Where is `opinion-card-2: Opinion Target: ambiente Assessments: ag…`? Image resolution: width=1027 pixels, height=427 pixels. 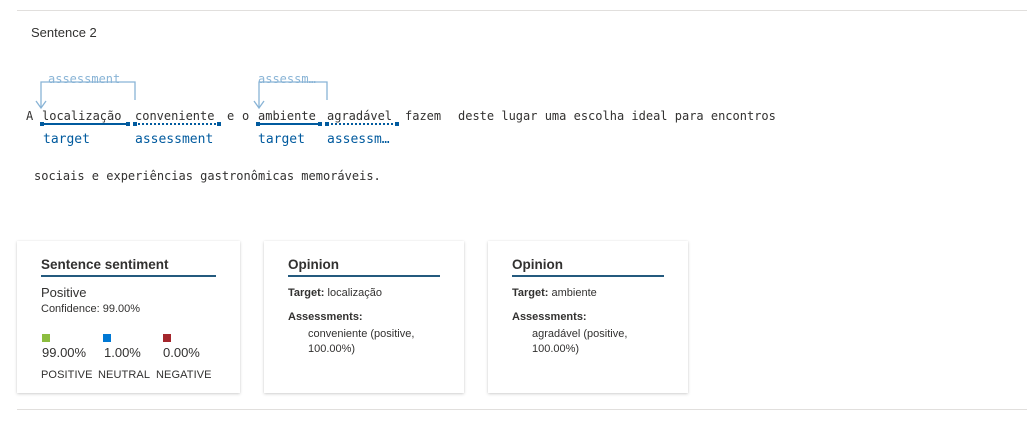 opinion-card-2: Opinion Target: ambiente Assessments: ag… is located at coordinates (588, 317).